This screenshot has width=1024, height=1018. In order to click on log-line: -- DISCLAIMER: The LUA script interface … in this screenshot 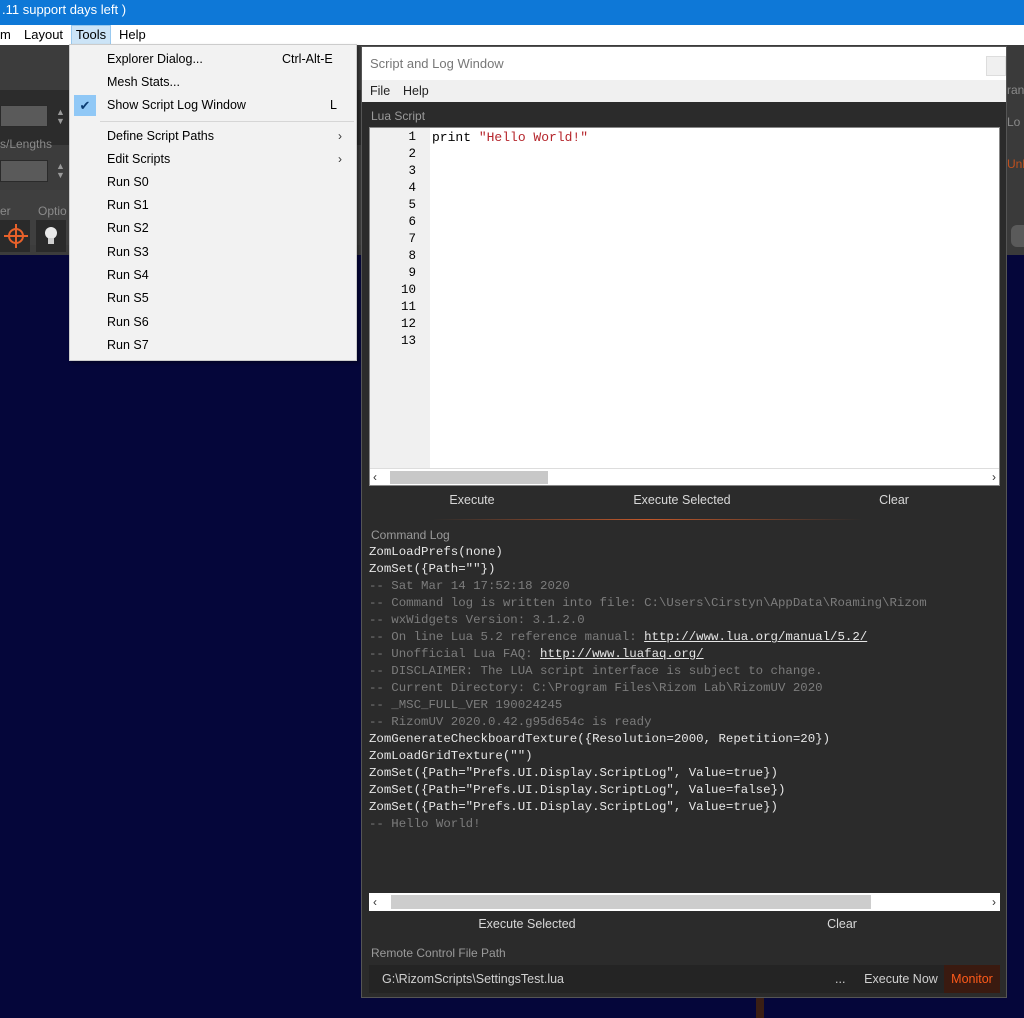, I will do `click(596, 671)`.